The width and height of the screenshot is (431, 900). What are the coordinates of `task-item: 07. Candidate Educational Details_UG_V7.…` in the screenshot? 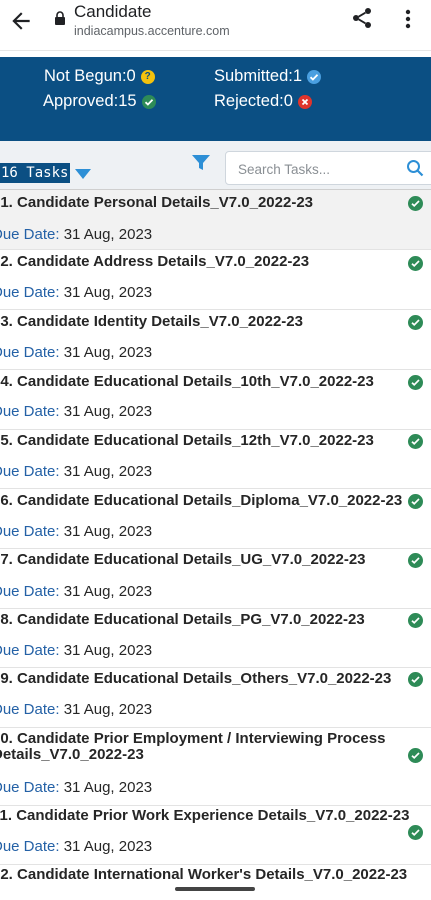 It's located at (215, 579).